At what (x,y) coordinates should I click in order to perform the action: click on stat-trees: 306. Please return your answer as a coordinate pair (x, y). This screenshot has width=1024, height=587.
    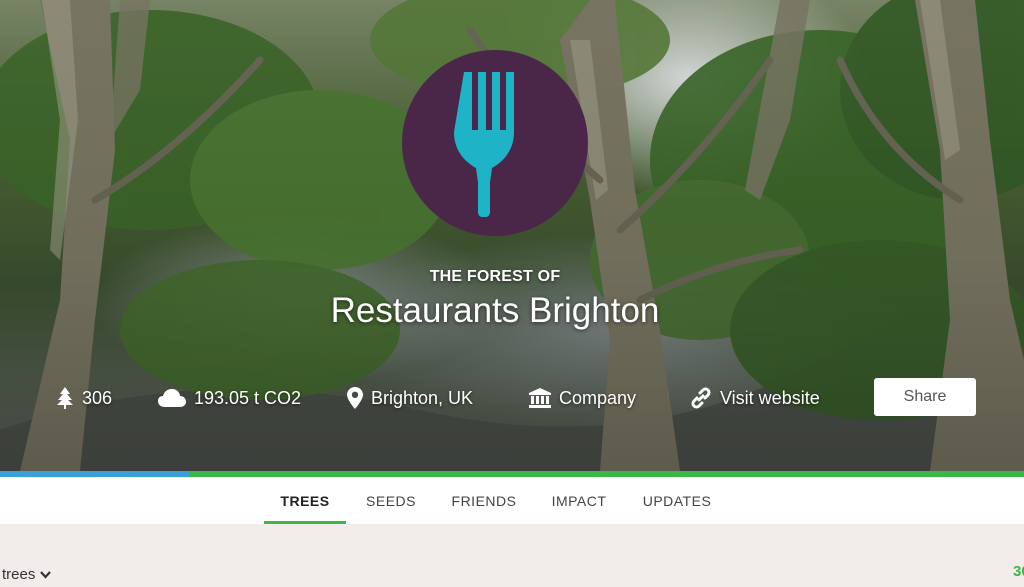
    Looking at the image, I should click on (84, 398).